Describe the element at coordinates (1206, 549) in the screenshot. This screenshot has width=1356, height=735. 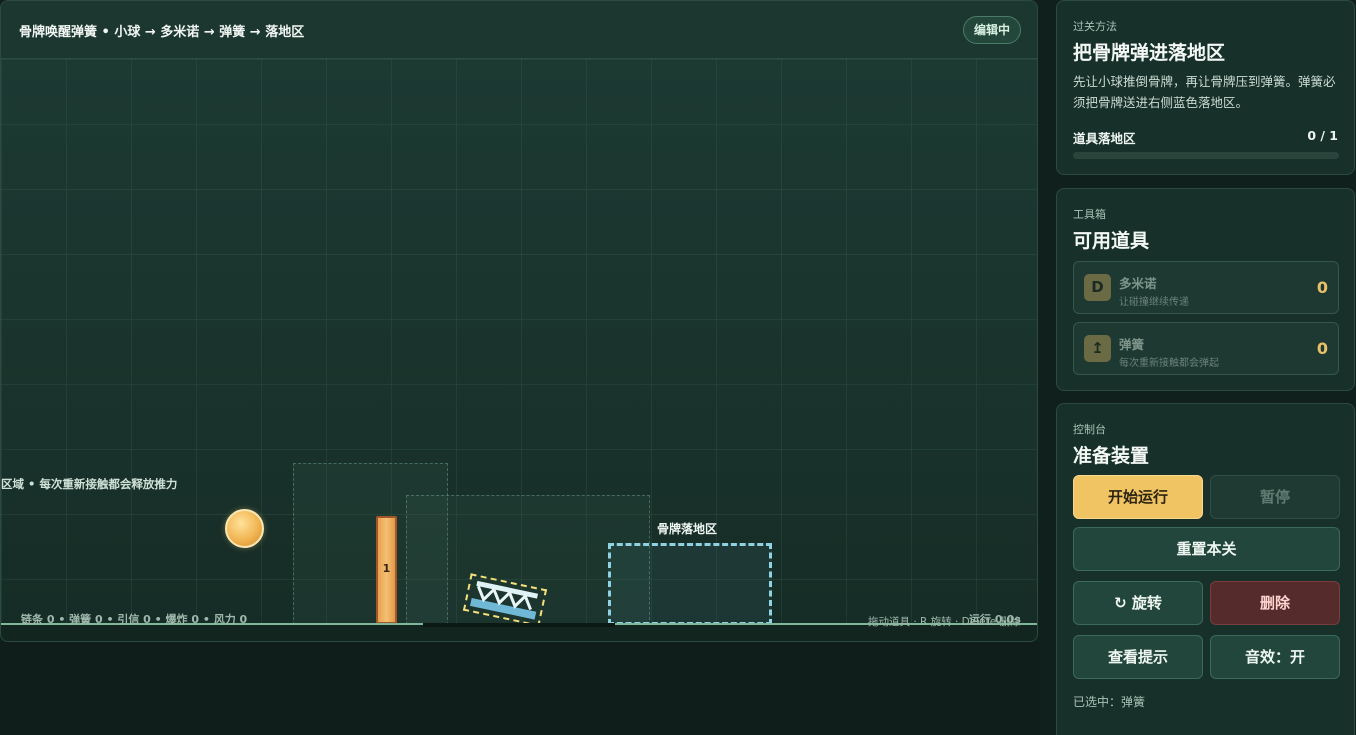
I see `reset-button: 重置本关` at that location.